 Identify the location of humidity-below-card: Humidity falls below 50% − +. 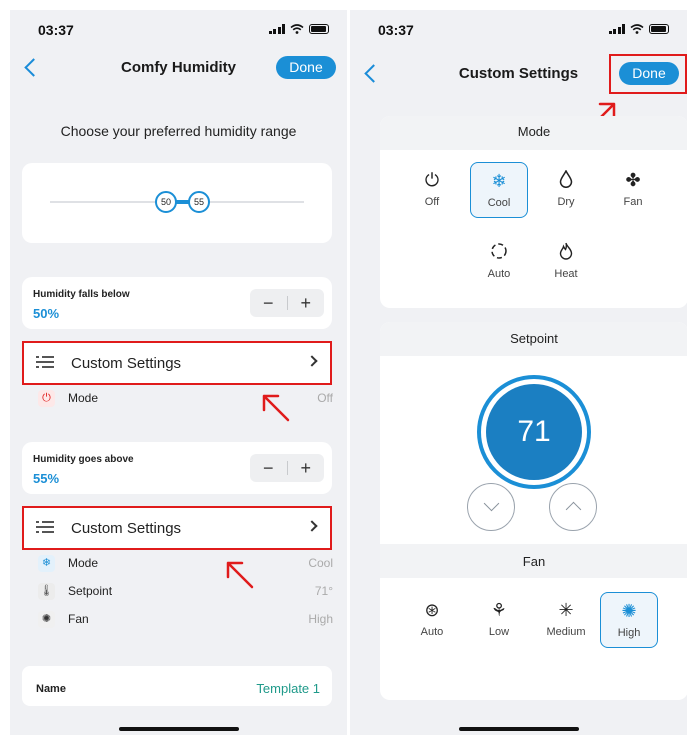
(177, 303).